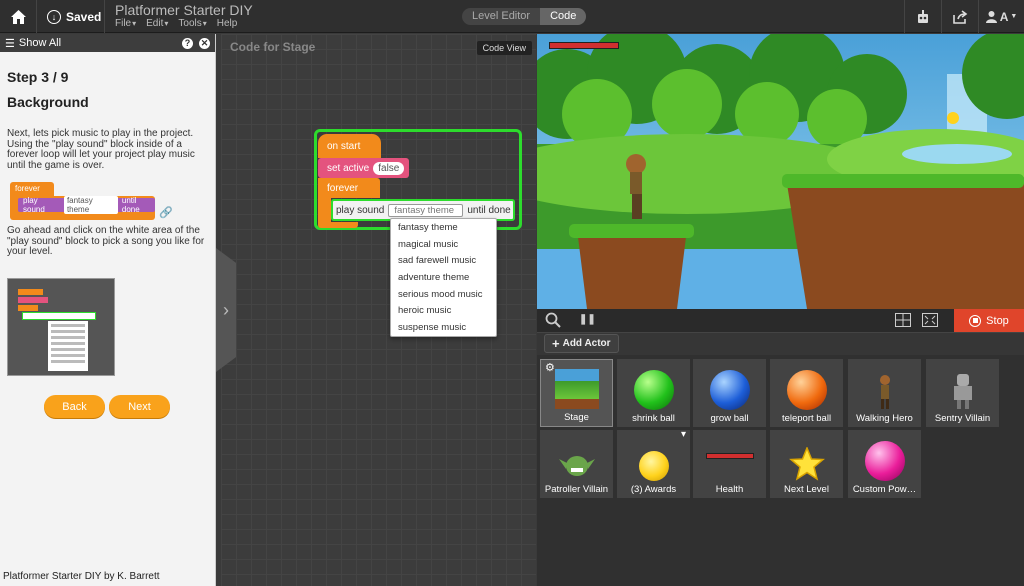 This screenshot has height=586, width=1024. I want to click on close-icon: ✕, so click(204, 43).